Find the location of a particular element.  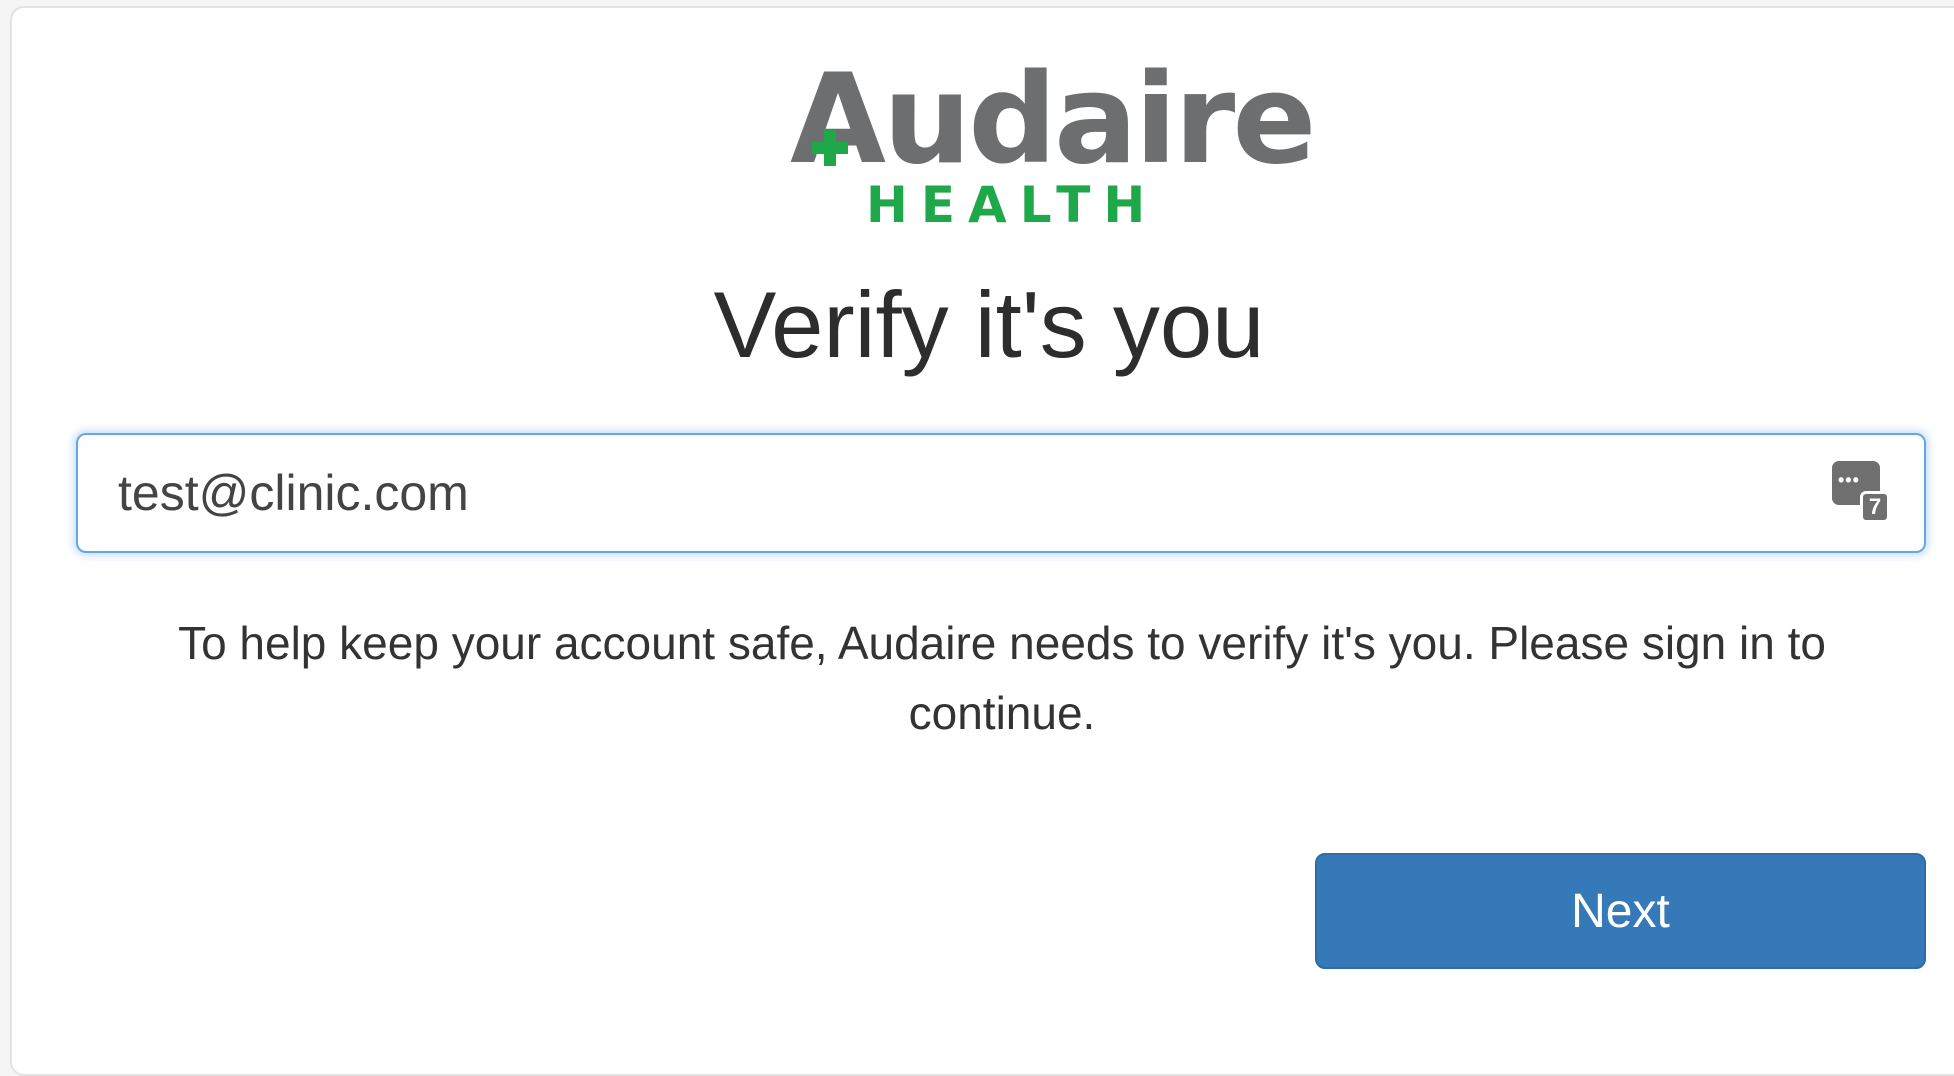

brand-logo-wordmark: Audaire is located at coordinates (1053, 120).